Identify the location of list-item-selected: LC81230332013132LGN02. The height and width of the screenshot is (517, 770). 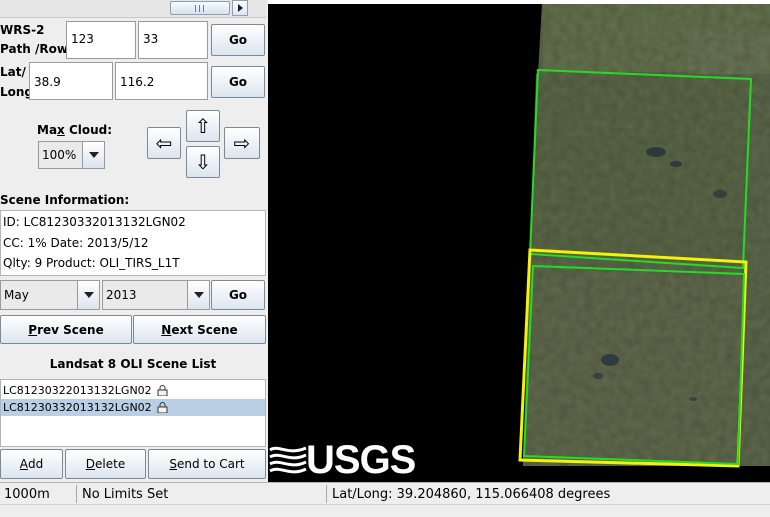
(133, 407).